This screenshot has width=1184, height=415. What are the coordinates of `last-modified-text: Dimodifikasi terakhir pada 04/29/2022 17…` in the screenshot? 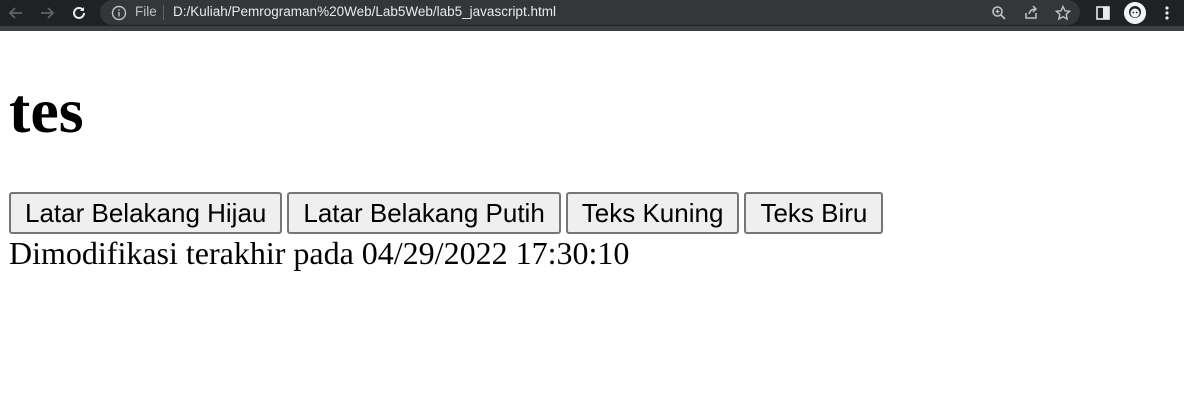 It's located at (319, 253).